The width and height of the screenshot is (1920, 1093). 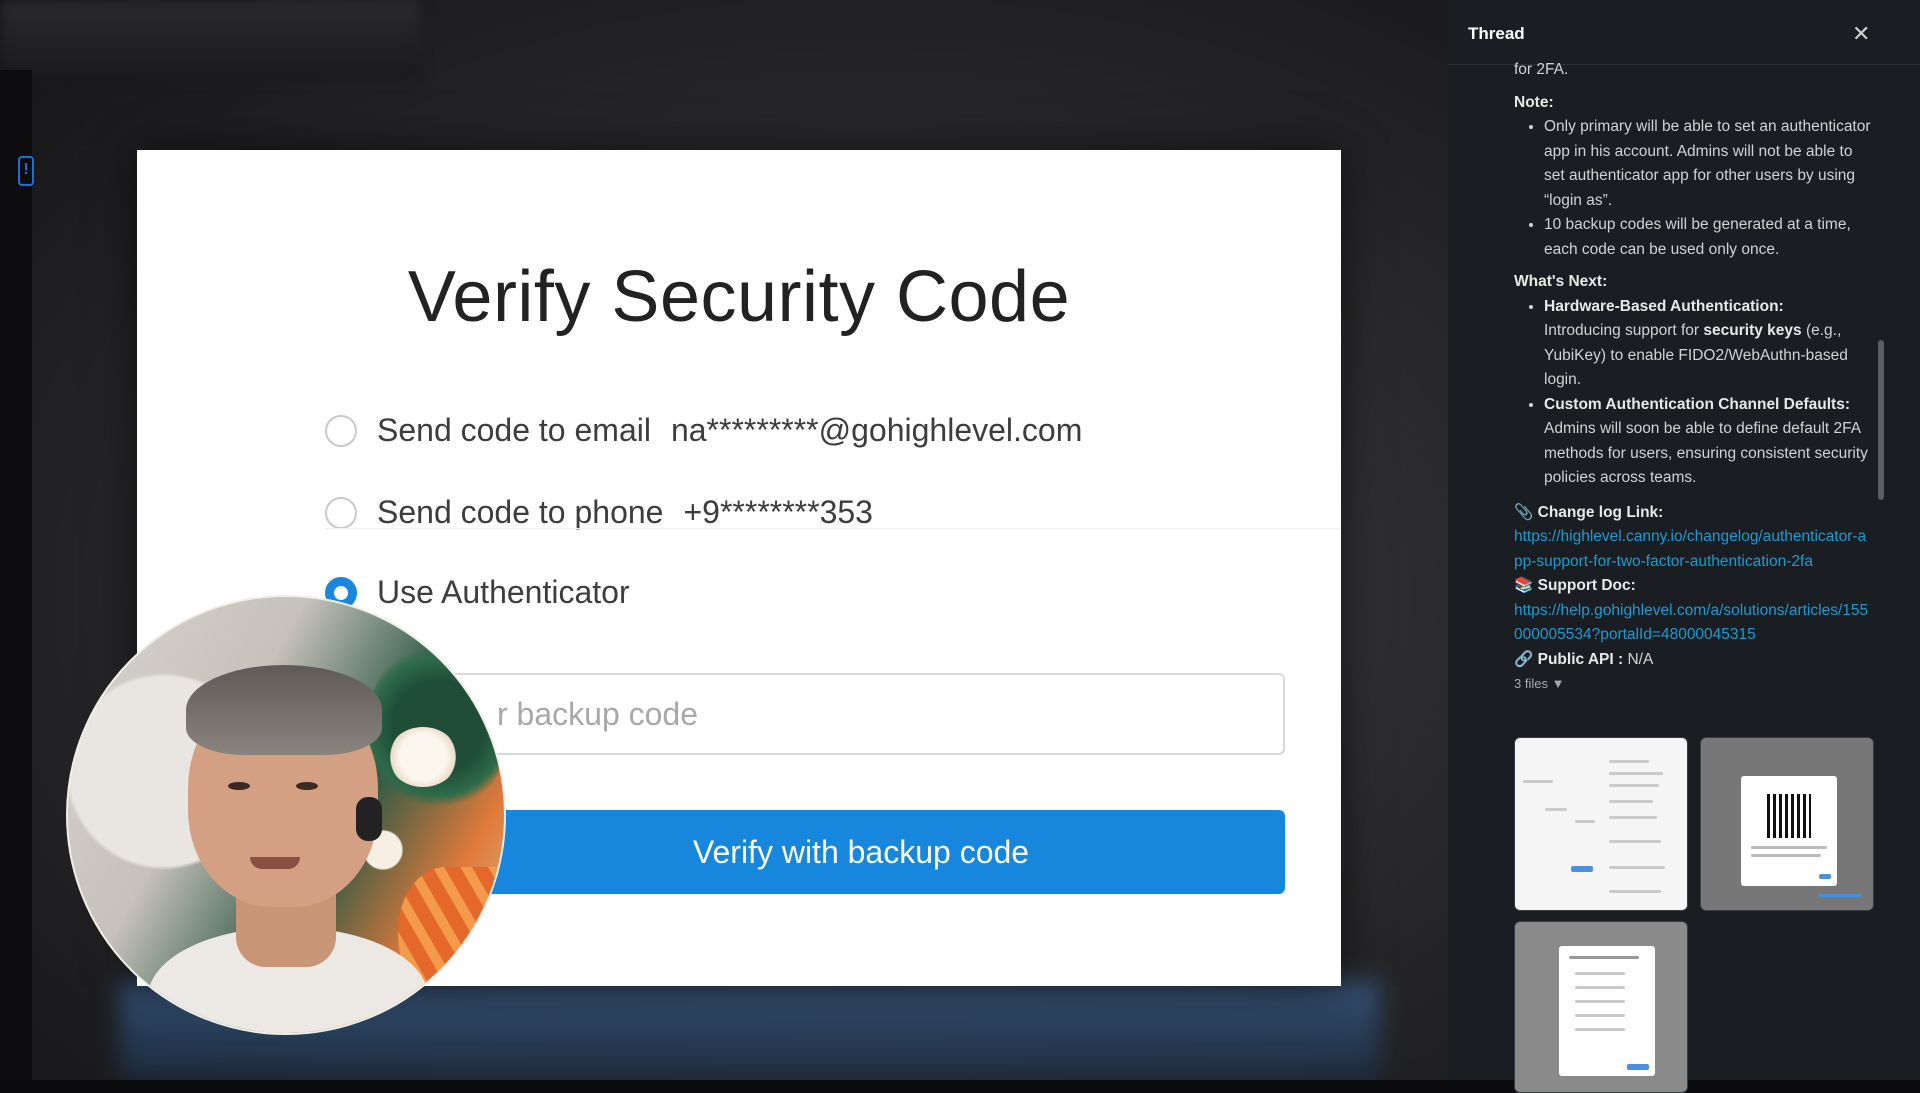 What do you see at coordinates (210, 40) in the screenshot?
I see `blurred-header` at bounding box center [210, 40].